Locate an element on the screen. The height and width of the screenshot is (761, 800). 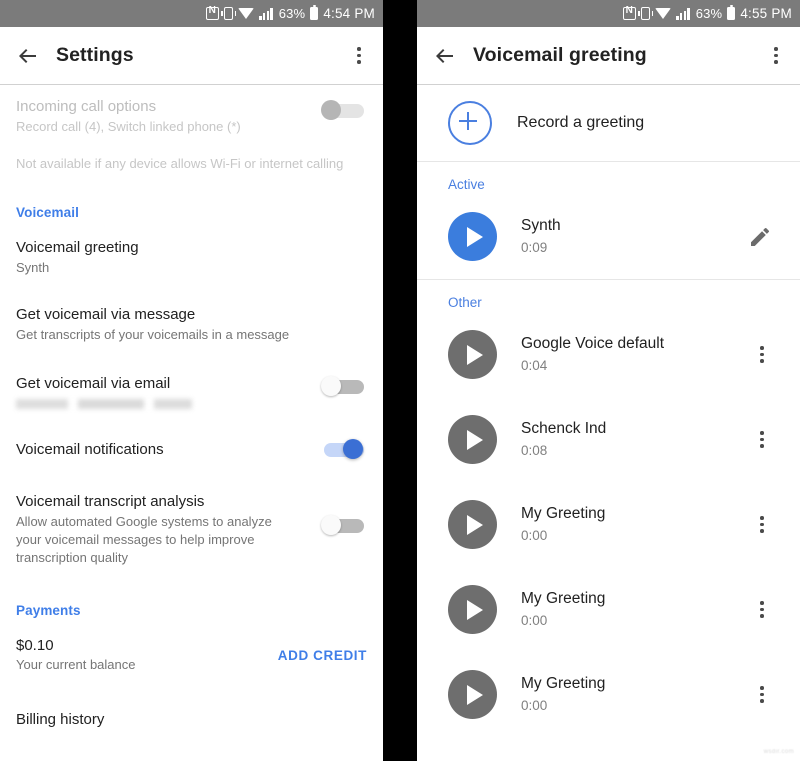
status-bar-clock: 4:54 PM is located at coordinates (349, 13).